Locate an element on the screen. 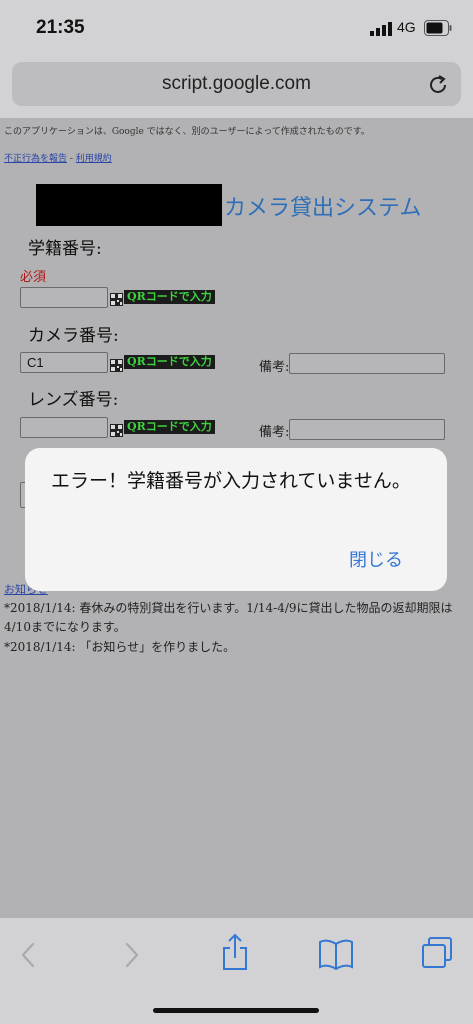  bookmarks-icon is located at coordinates (336, 954).